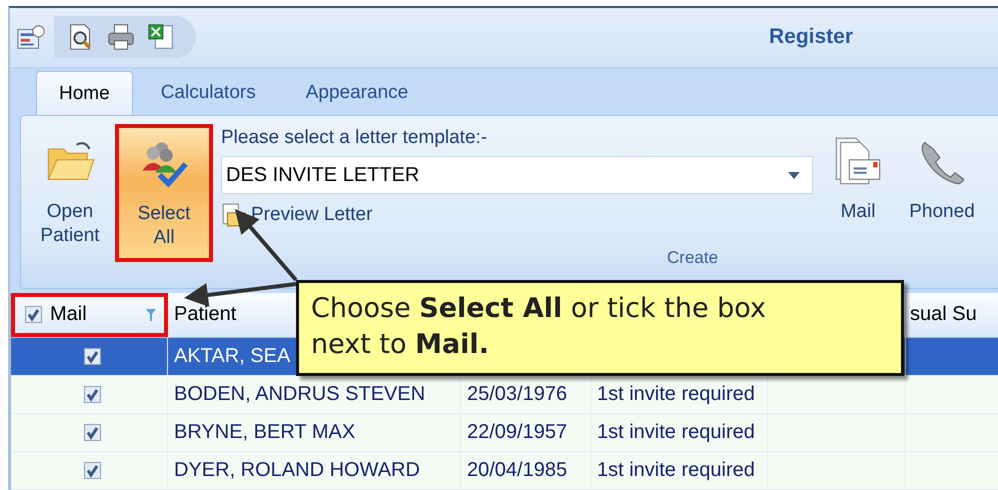 Image resolution: width=998 pixels, height=490 pixels. I want to click on ribbon-tab: Appearance, so click(357, 93).